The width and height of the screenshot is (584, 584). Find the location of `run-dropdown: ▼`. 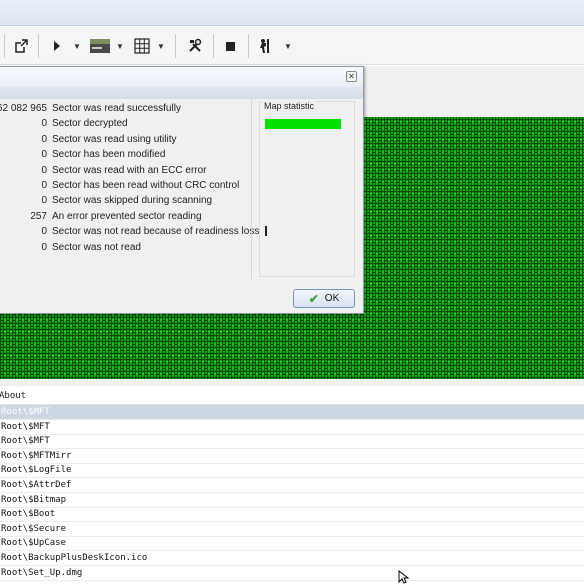

run-dropdown: ▼ is located at coordinates (288, 46).